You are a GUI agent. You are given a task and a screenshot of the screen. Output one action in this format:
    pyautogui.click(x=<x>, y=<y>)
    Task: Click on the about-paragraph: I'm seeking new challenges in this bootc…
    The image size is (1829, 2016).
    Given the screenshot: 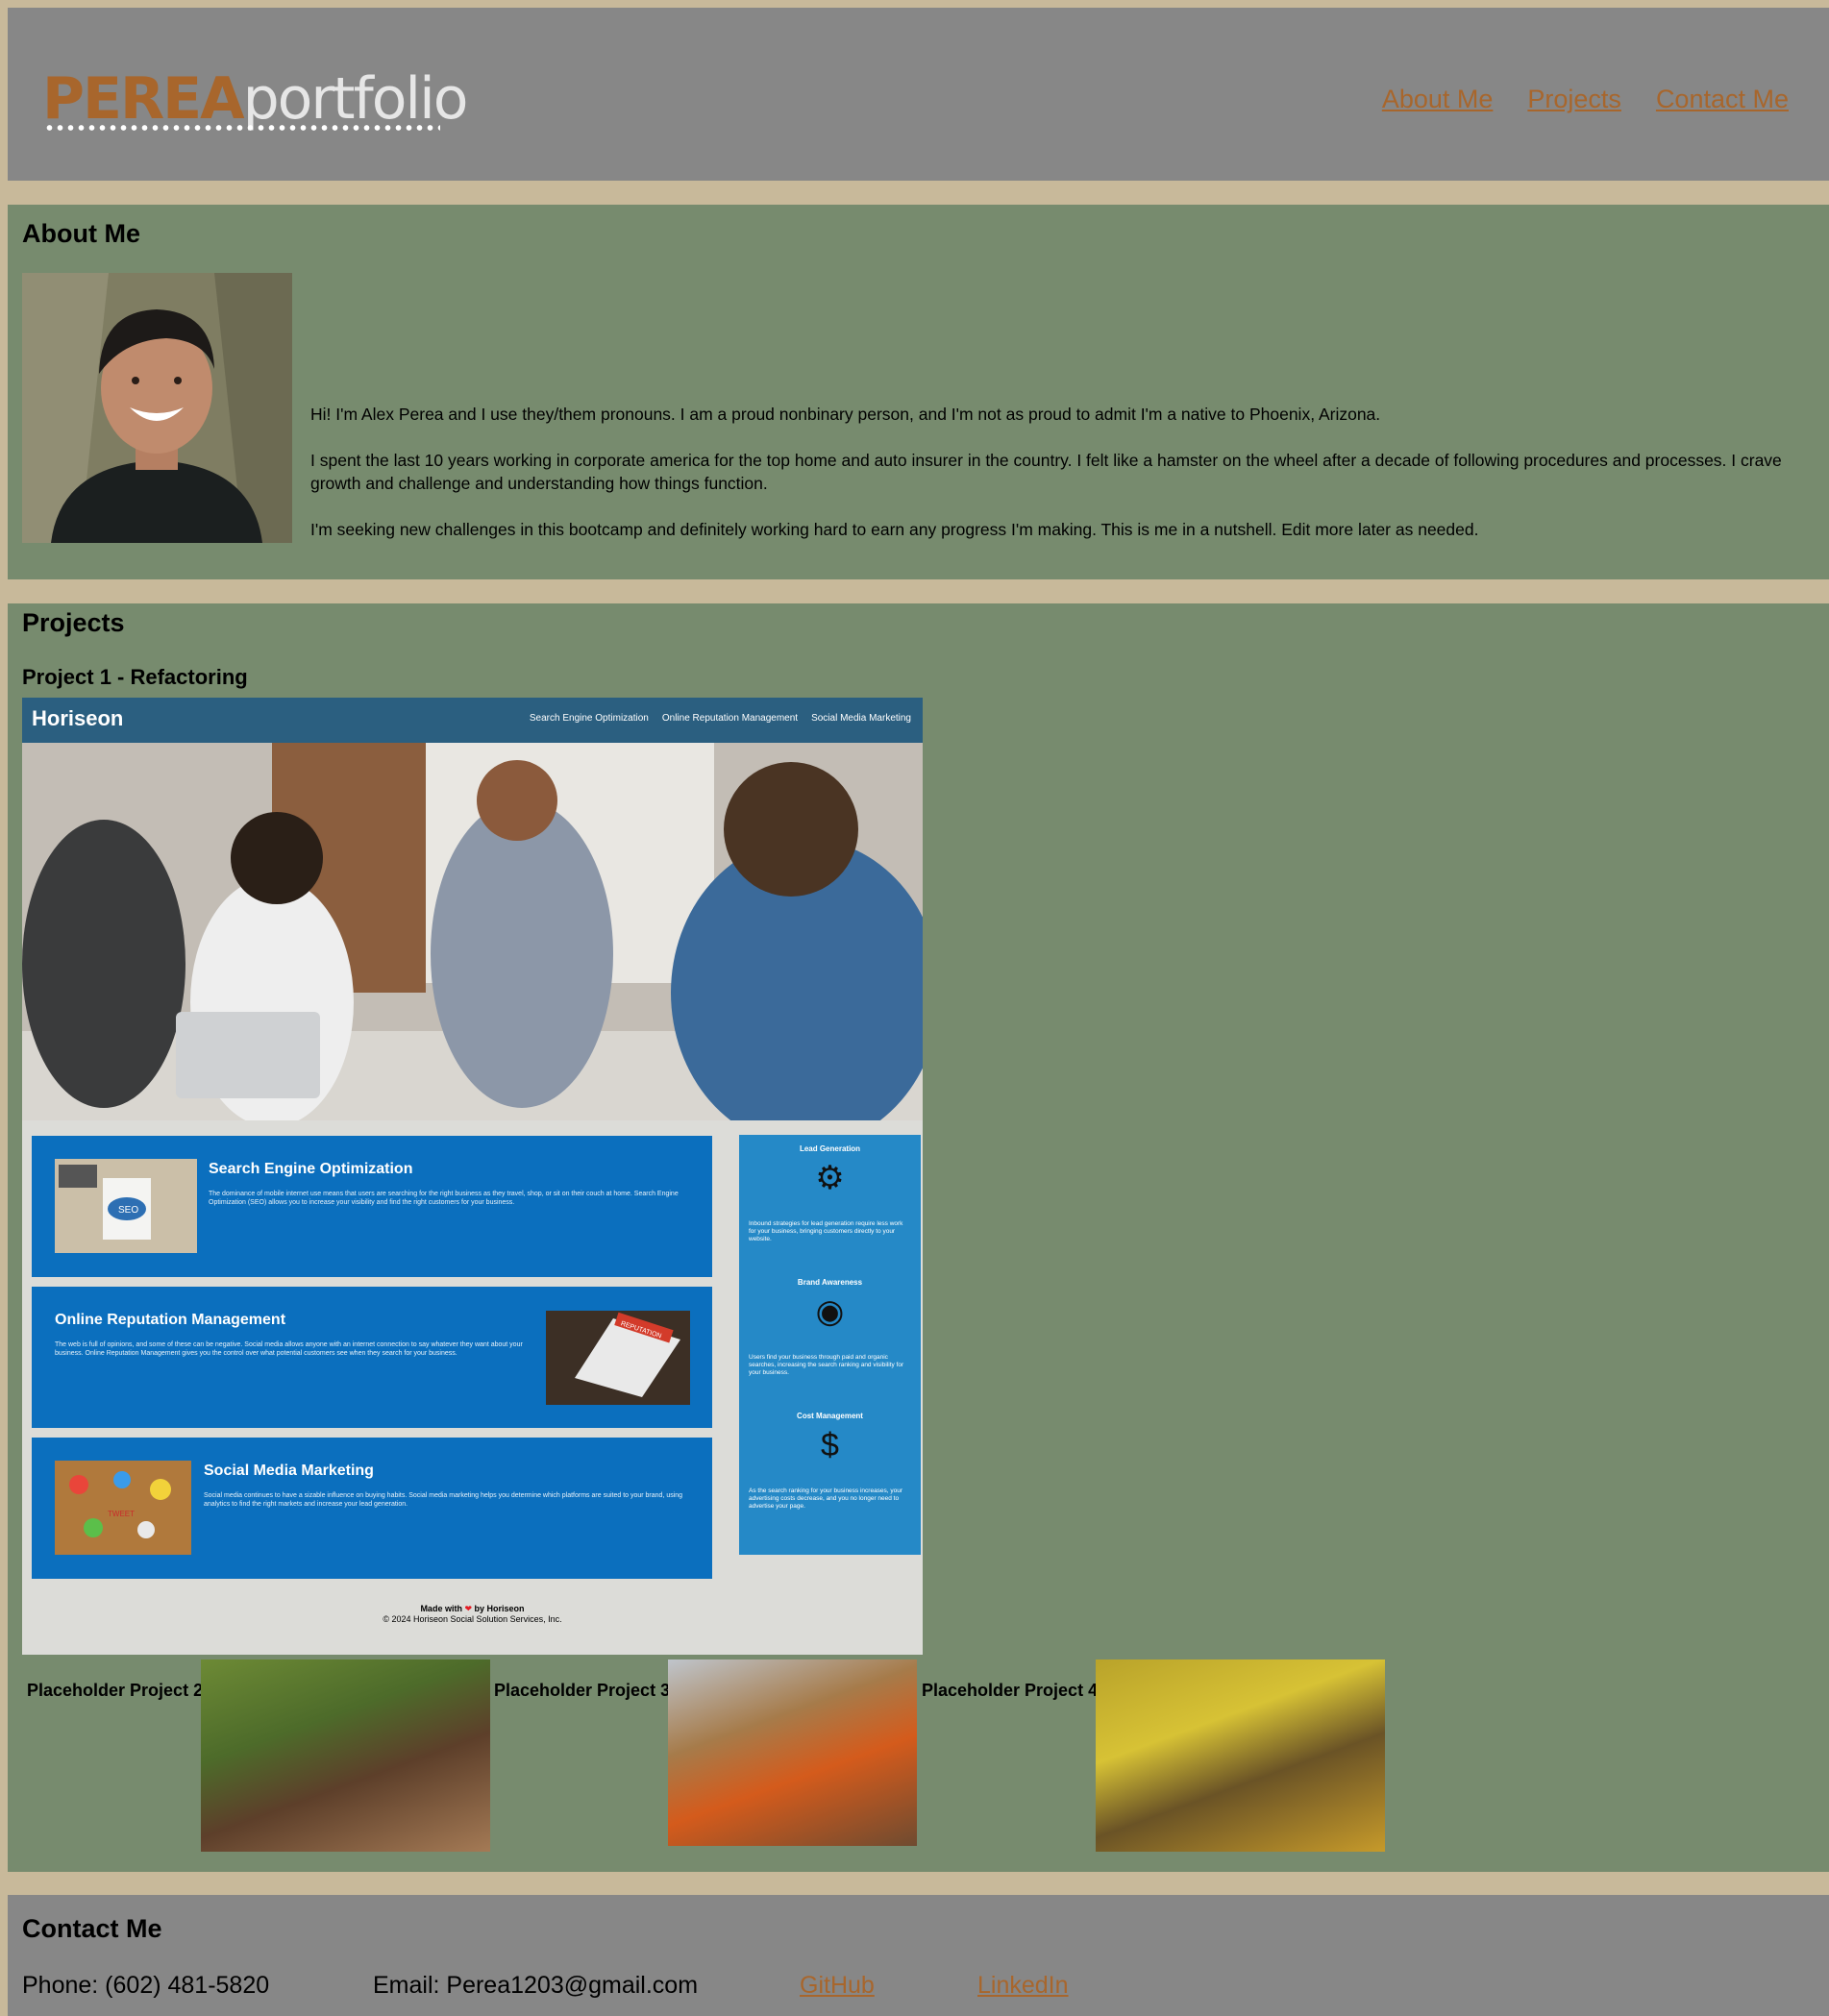 What is the action you would take?
    pyautogui.click(x=894, y=529)
    